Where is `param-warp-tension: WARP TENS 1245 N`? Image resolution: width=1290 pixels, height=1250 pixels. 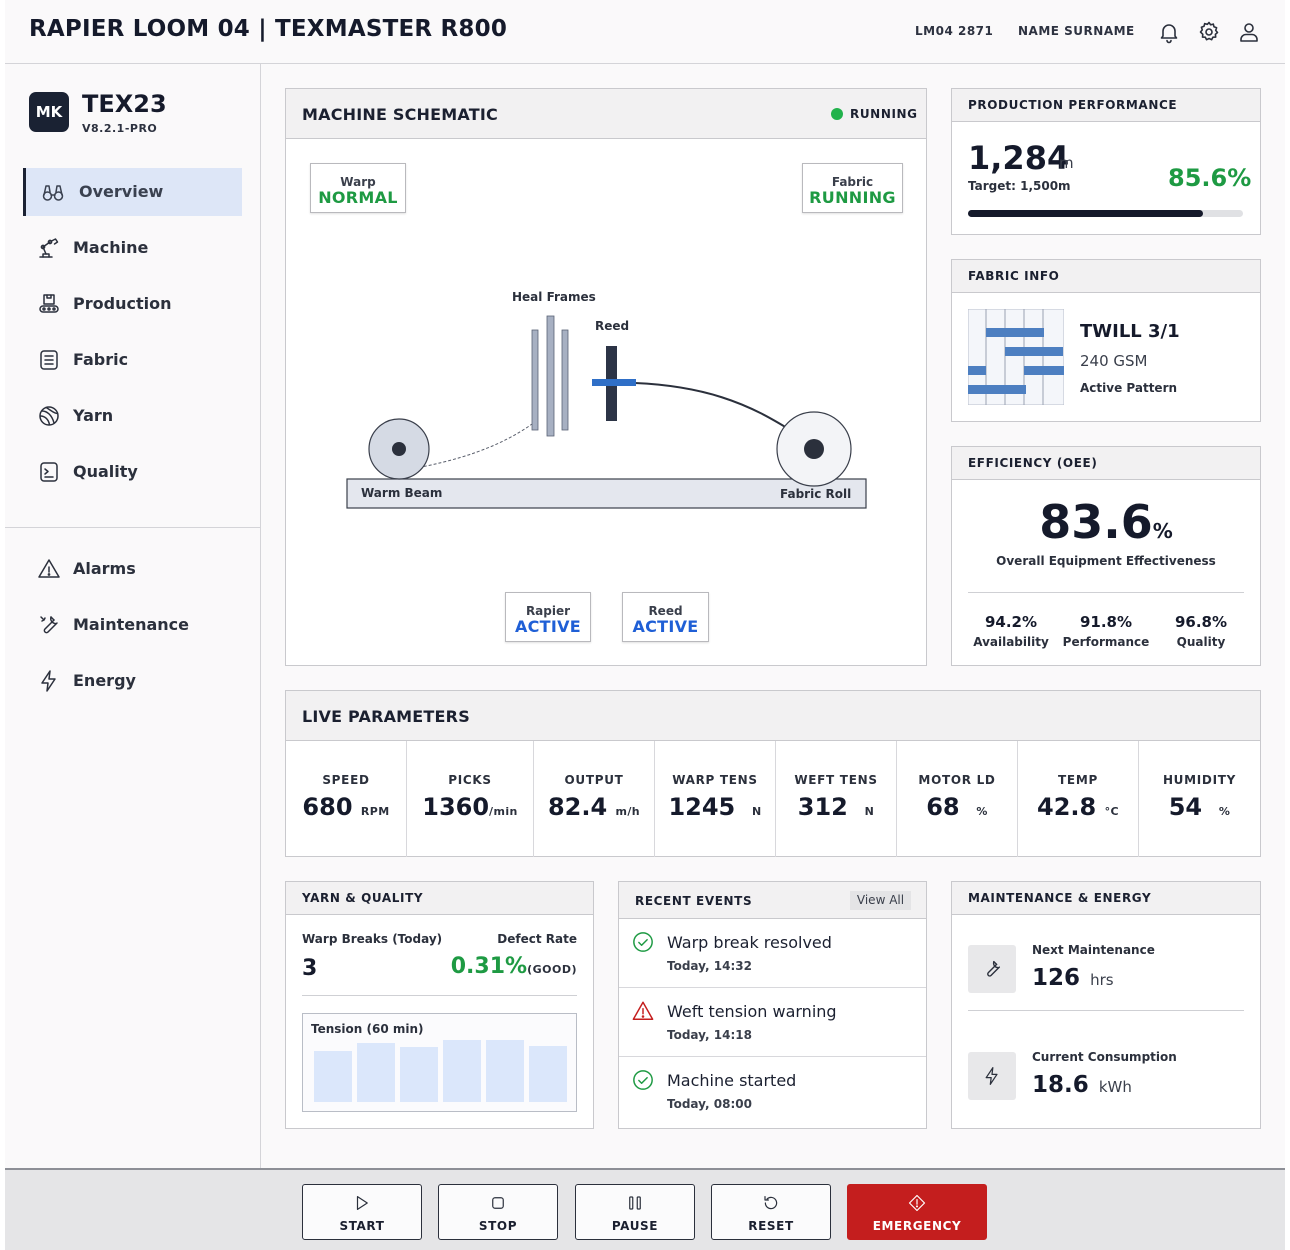 param-warp-tension: WARP TENS 1245 N is located at coordinates (715, 799).